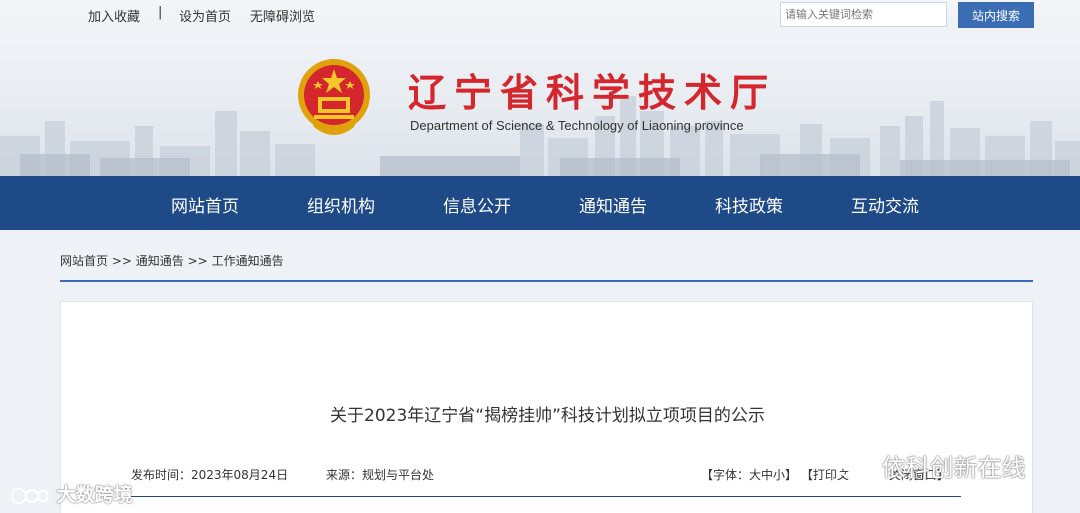 This screenshot has height=513, width=1080. Describe the element at coordinates (546, 281) in the screenshot. I see `breadcrumb-divider` at that location.